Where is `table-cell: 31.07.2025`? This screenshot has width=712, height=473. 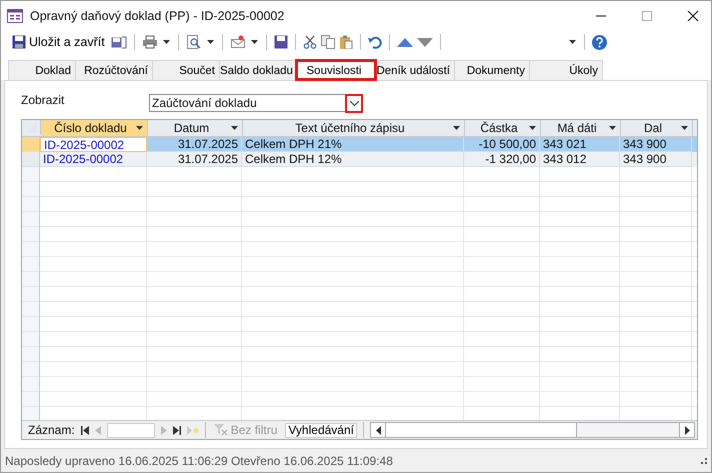 table-cell: 31.07.2025 is located at coordinates (194, 159).